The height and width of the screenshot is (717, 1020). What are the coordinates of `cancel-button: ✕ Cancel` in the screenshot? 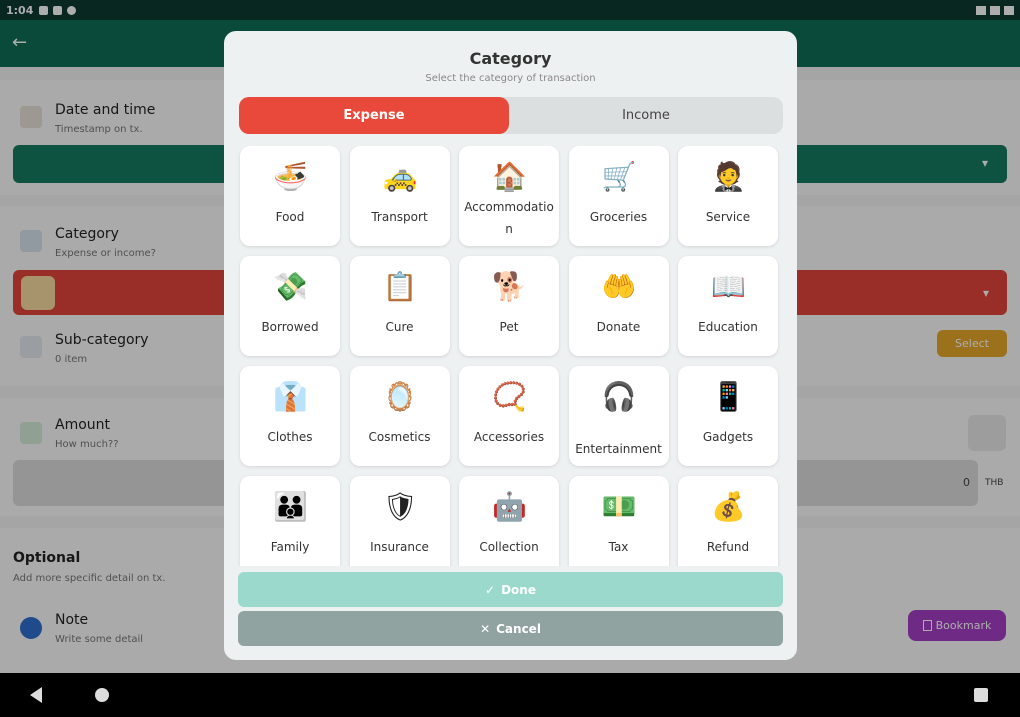 It's located at (510, 628).